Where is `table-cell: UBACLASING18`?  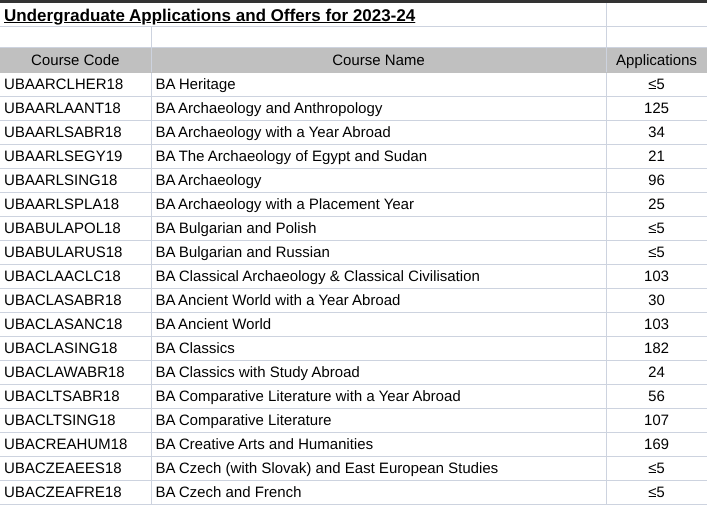 table-cell: UBACLASING18 is located at coordinates (61, 348).